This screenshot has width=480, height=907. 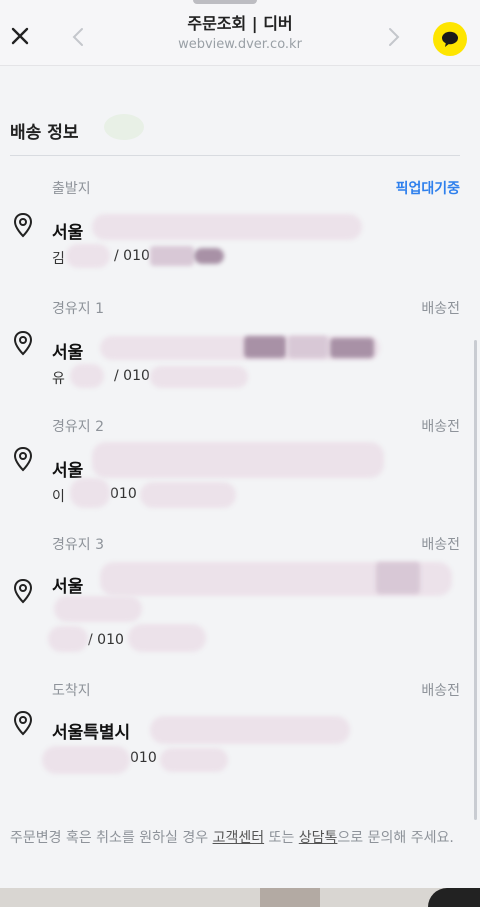 What do you see at coordinates (240, 348) in the screenshot?
I see `stop-item: 경유지 1 배송전 서울 유 / 010` at bounding box center [240, 348].